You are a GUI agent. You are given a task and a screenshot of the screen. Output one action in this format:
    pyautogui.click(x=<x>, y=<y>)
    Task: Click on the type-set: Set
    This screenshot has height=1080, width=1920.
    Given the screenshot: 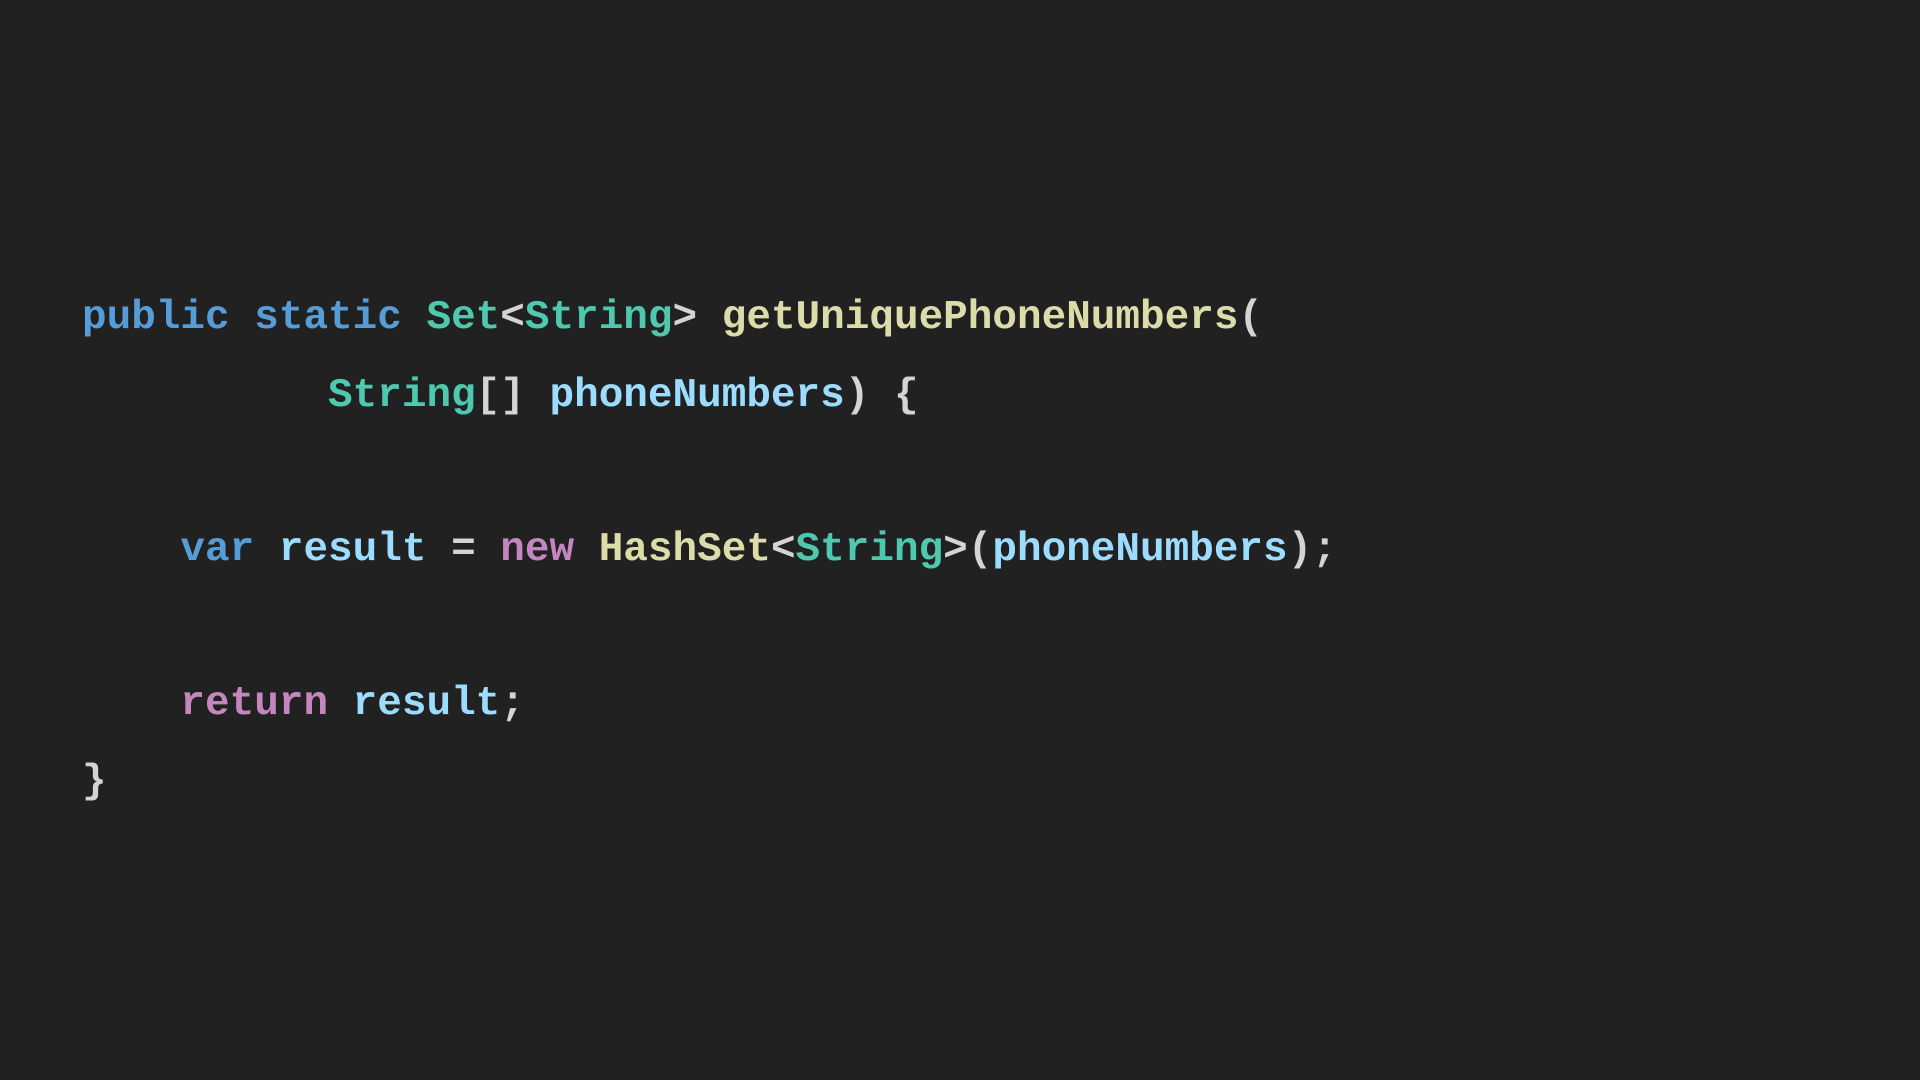 What is the action you would take?
    pyautogui.click(x=463, y=318)
    